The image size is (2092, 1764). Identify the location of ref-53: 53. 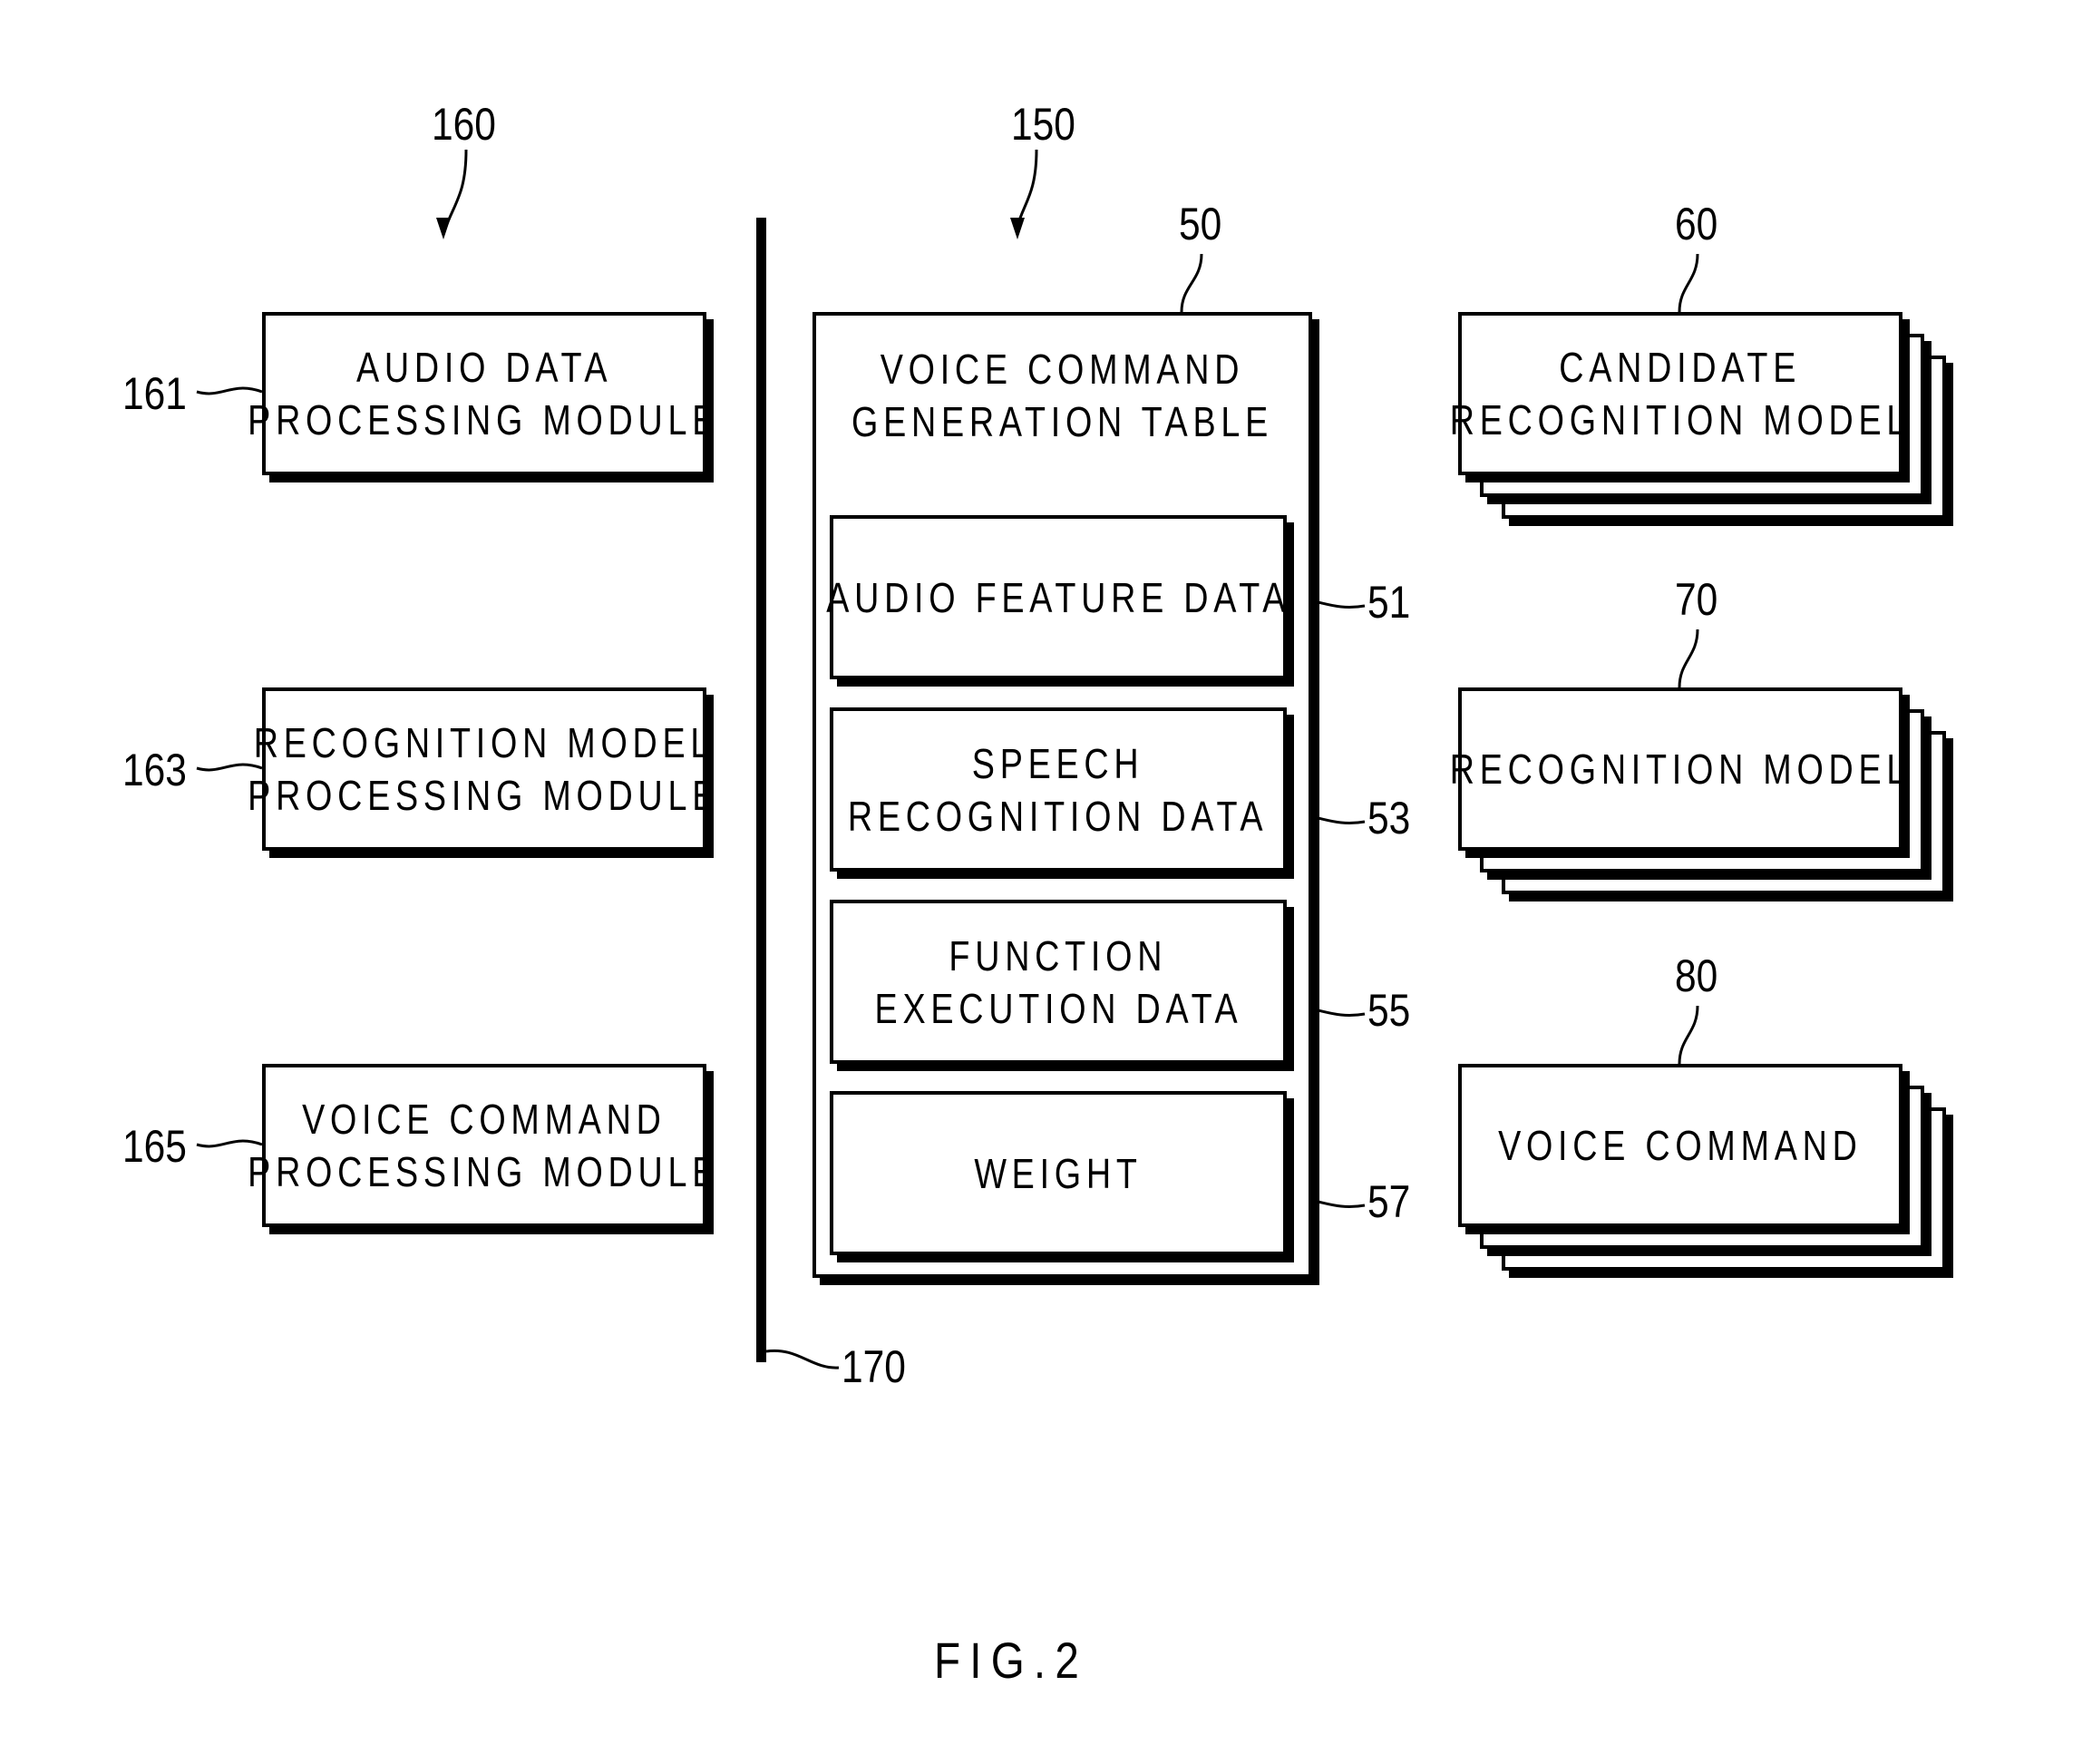
(1389, 818).